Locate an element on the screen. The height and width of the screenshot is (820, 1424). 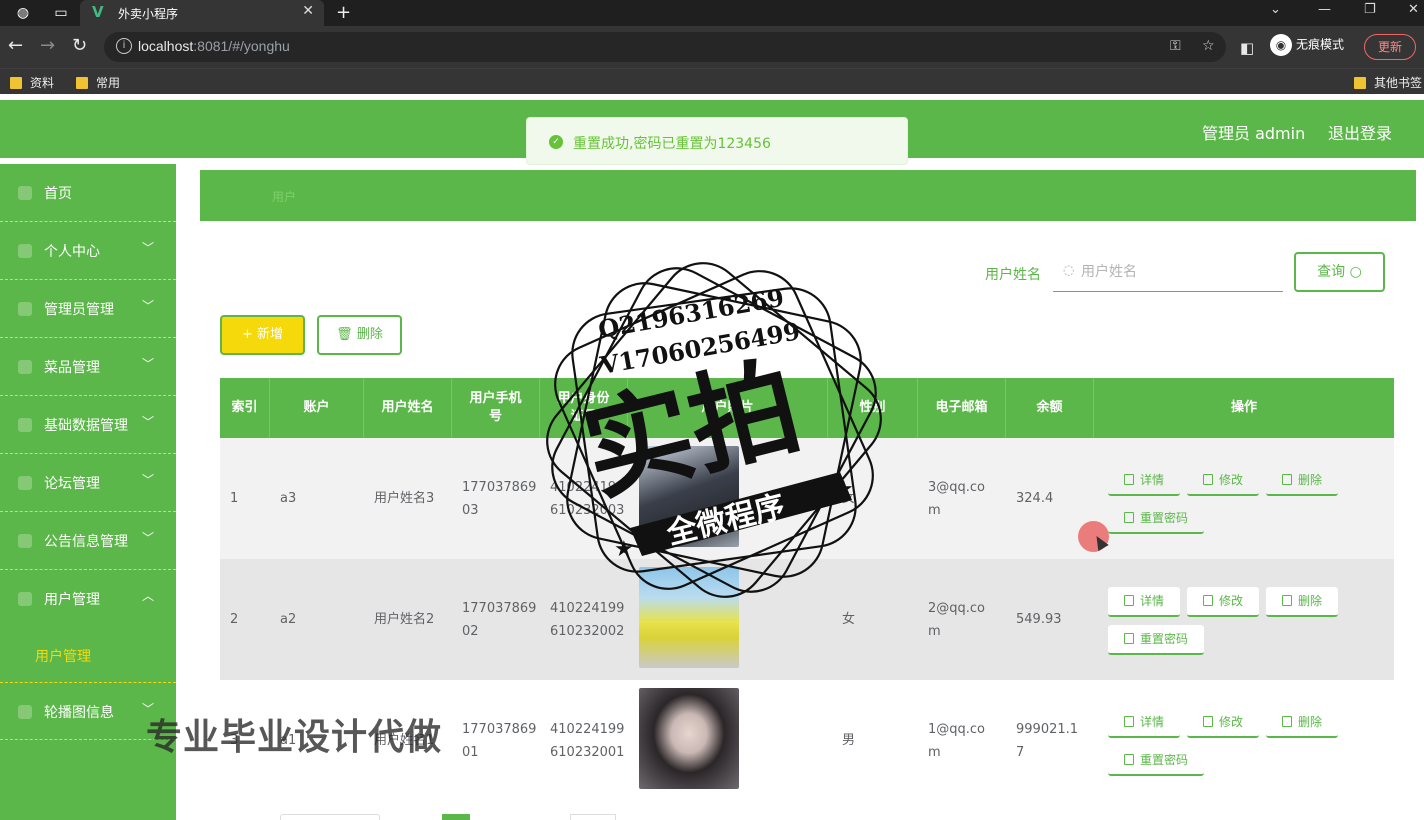
breadcrumb: 用户 is located at coordinates (284, 196).